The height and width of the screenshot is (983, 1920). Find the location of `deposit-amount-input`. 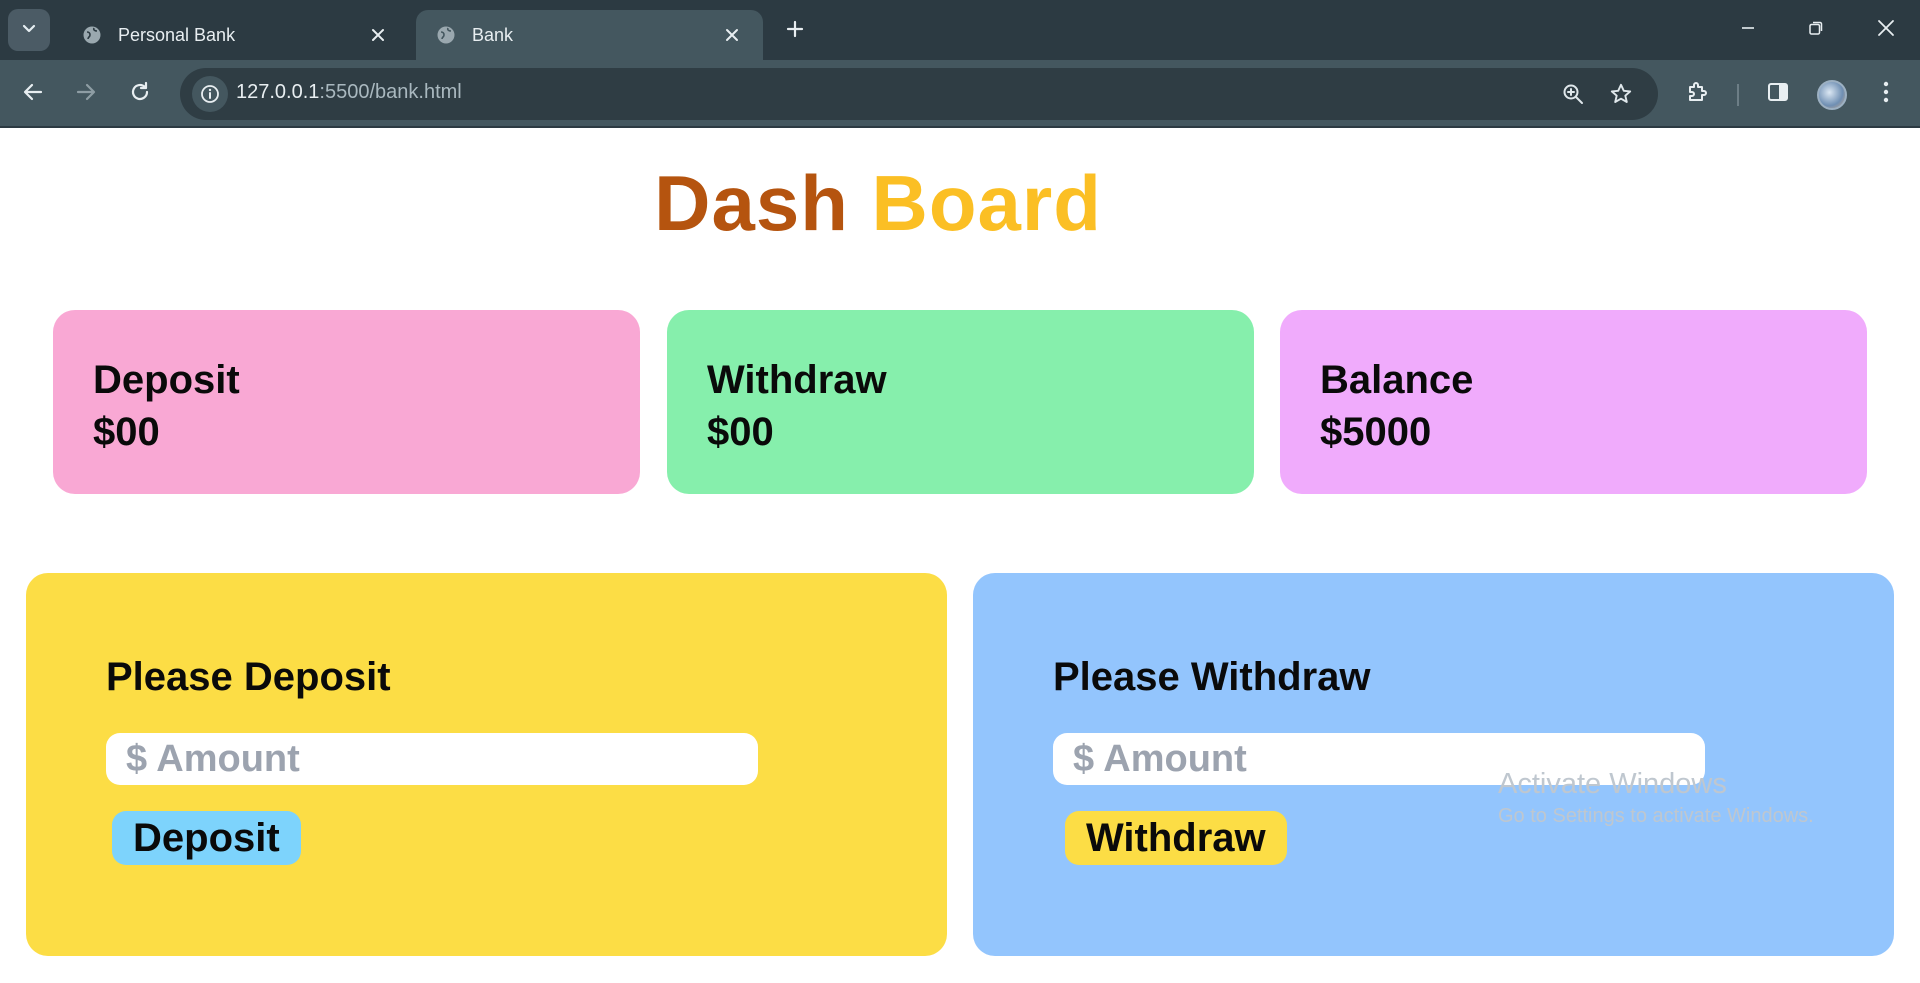

deposit-amount-input is located at coordinates (432, 759).